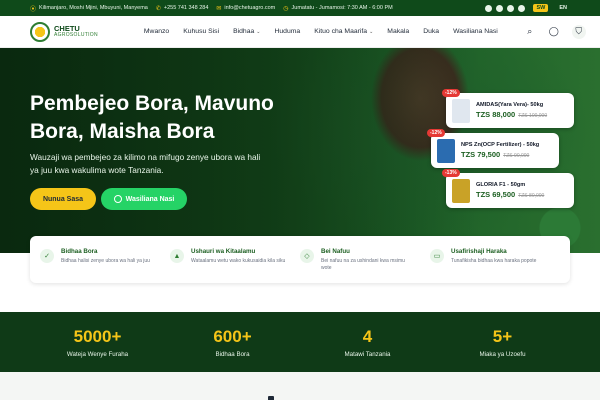 The width and height of the screenshot is (600, 400). What do you see at coordinates (232, 336) in the screenshot?
I see `stat-value: 600+` at bounding box center [232, 336].